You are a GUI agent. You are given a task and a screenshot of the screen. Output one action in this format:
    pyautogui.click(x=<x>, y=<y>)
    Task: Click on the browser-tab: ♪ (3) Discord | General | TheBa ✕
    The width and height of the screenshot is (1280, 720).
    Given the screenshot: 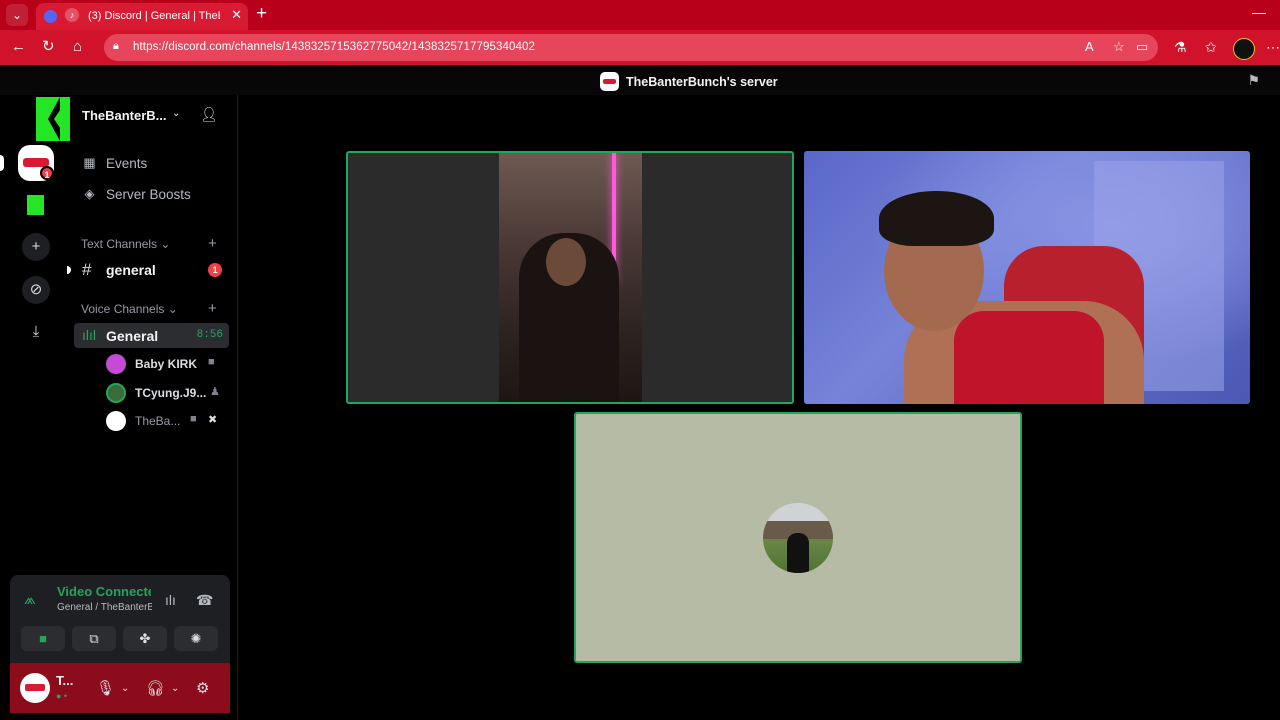 What is the action you would take?
    pyautogui.click(x=142, y=16)
    